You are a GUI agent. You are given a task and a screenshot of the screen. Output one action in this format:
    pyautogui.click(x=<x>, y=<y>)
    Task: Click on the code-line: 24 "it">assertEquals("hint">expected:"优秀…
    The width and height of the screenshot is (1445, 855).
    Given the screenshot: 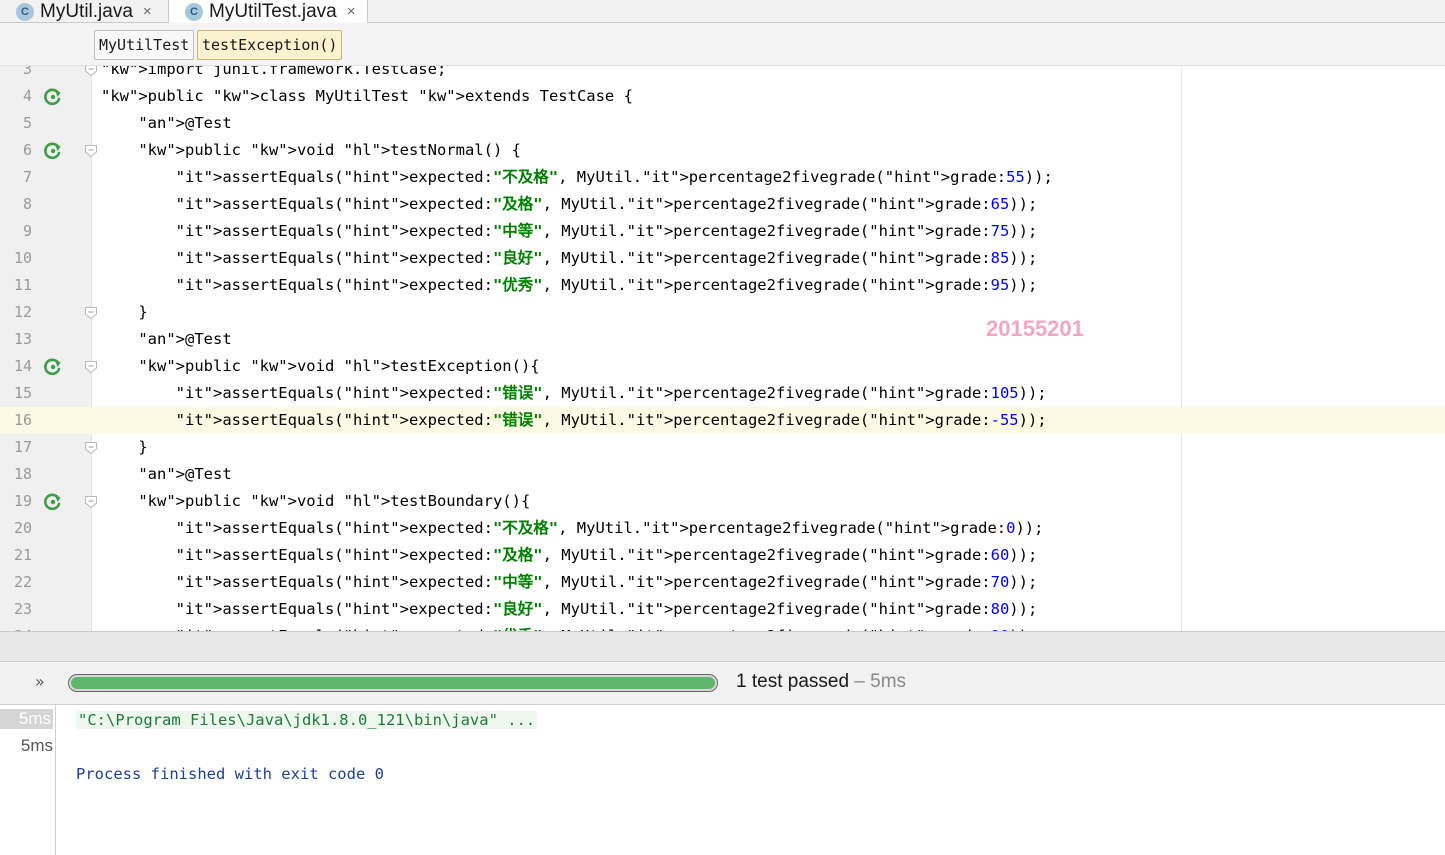 What is the action you would take?
    pyautogui.click(x=722, y=627)
    